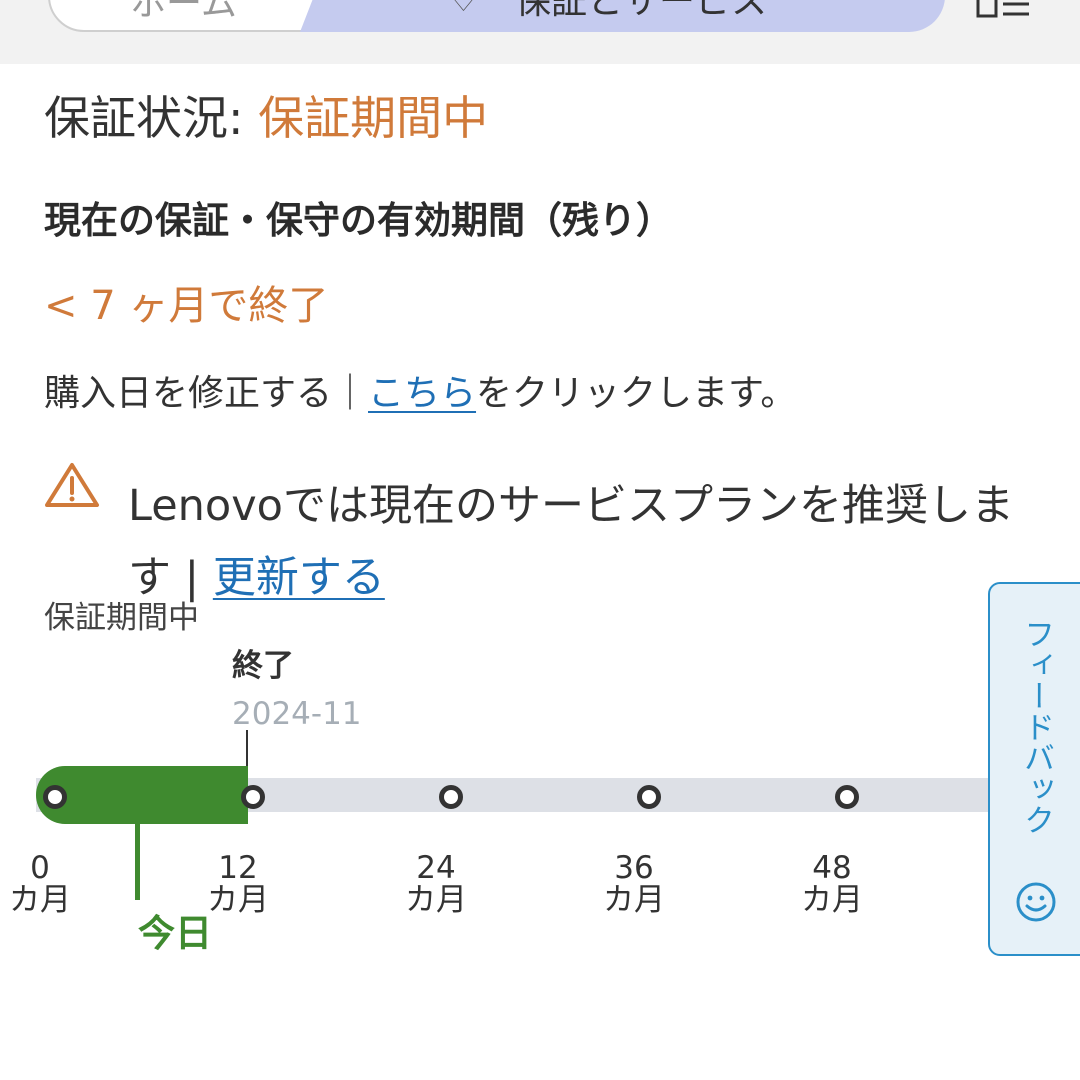 The image size is (1080, 1080). Describe the element at coordinates (636, 393) in the screenshot. I see `purchase-suffix: をクリックします。` at that location.